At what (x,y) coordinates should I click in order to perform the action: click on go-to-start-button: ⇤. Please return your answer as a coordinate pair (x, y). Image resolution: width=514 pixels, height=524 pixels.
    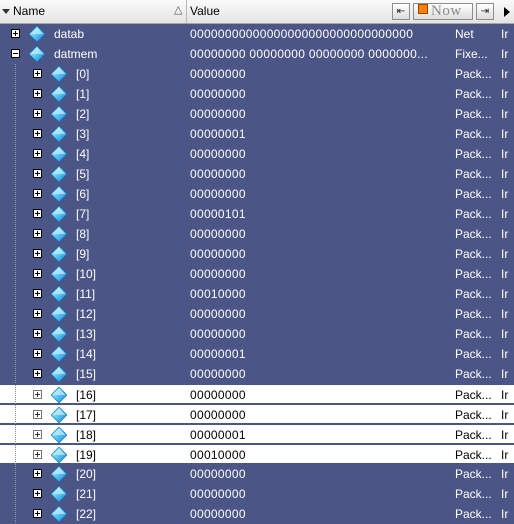
    Looking at the image, I should click on (401, 11).